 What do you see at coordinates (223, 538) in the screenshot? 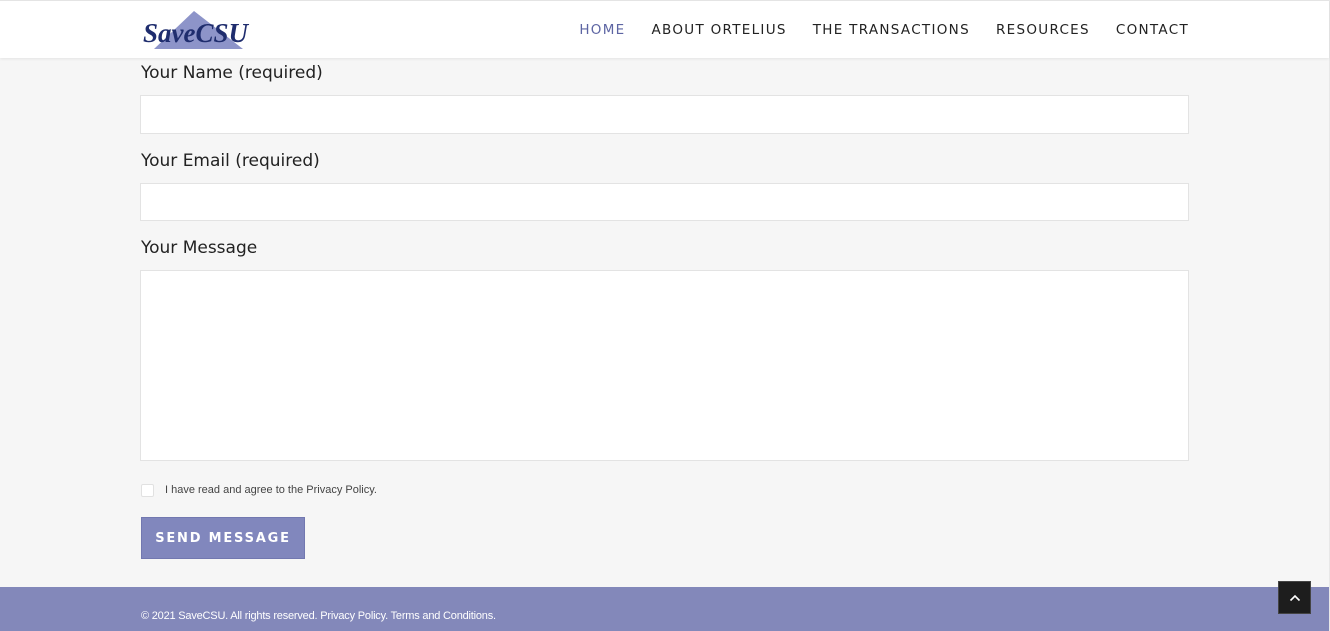
I see `send-message-button: SEND MESSAGE` at bounding box center [223, 538].